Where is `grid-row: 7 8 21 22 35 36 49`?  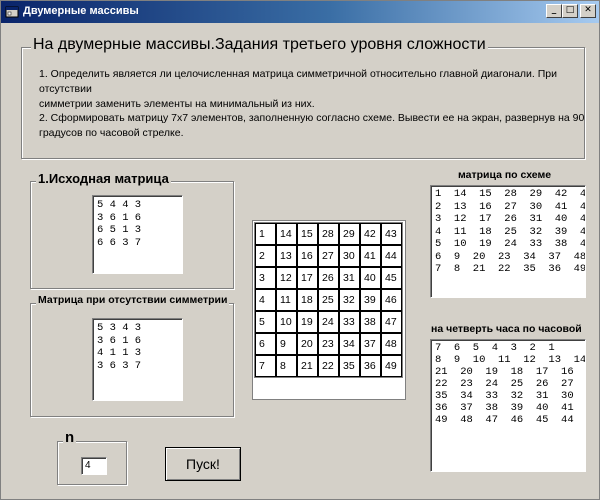 grid-row: 7 8 21 22 35 36 49 is located at coordinates (328, 366).